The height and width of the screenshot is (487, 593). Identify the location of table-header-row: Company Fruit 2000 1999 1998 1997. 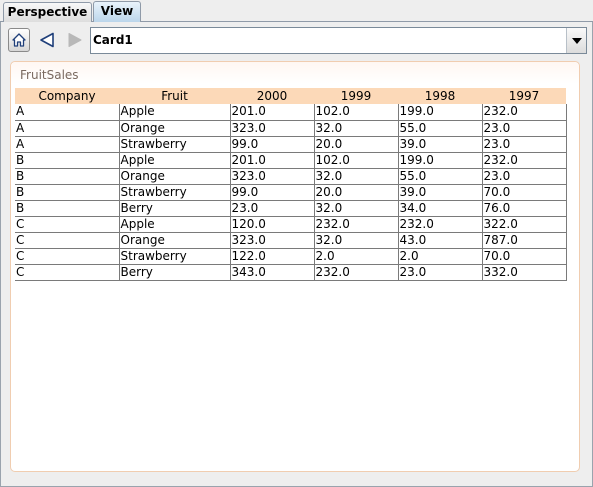
(290, 96).